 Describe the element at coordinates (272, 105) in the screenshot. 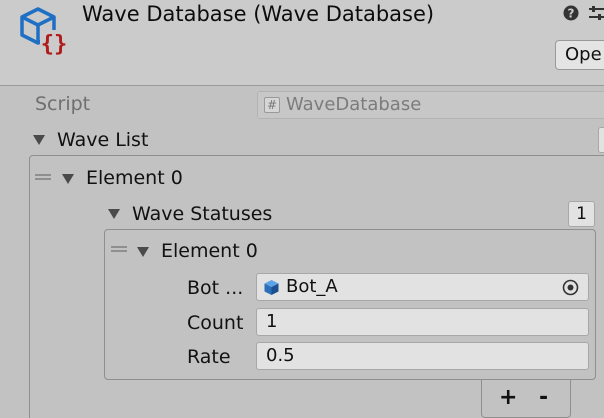

I see `script-hash-icon: #` at that location.